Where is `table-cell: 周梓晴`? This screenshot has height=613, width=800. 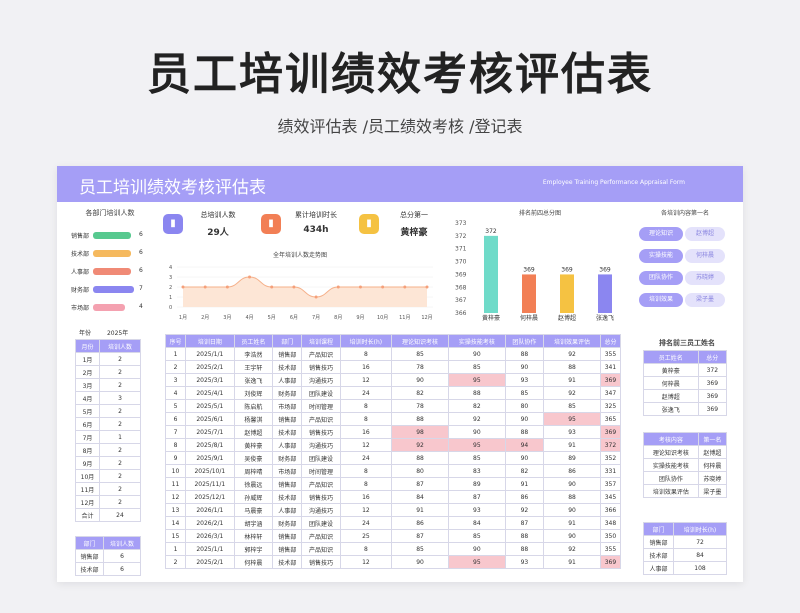 table-cell: 周梓晴 is located at coordinates (253, 471).